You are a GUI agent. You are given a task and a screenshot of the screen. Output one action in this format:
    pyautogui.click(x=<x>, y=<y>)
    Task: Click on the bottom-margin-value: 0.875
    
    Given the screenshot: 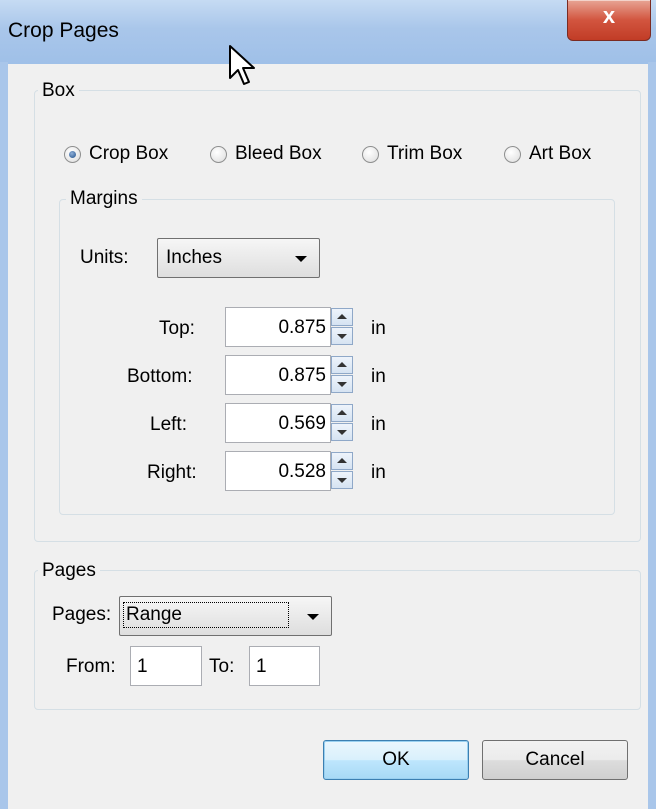 What is the action you would take?
    pyautogui.click(x=302, y=375)
    